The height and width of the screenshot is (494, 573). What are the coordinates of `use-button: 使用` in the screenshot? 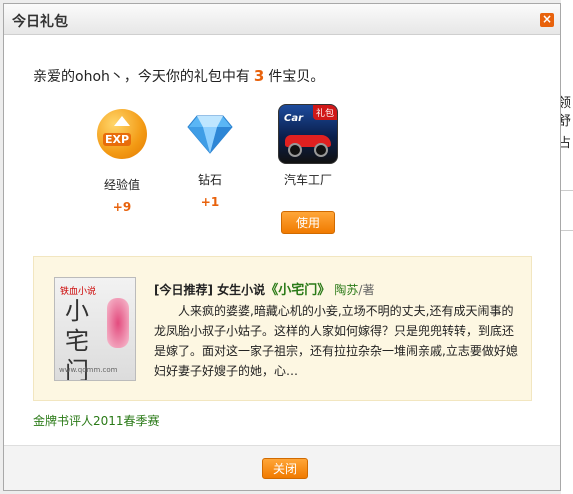 It's located at (308, 222).